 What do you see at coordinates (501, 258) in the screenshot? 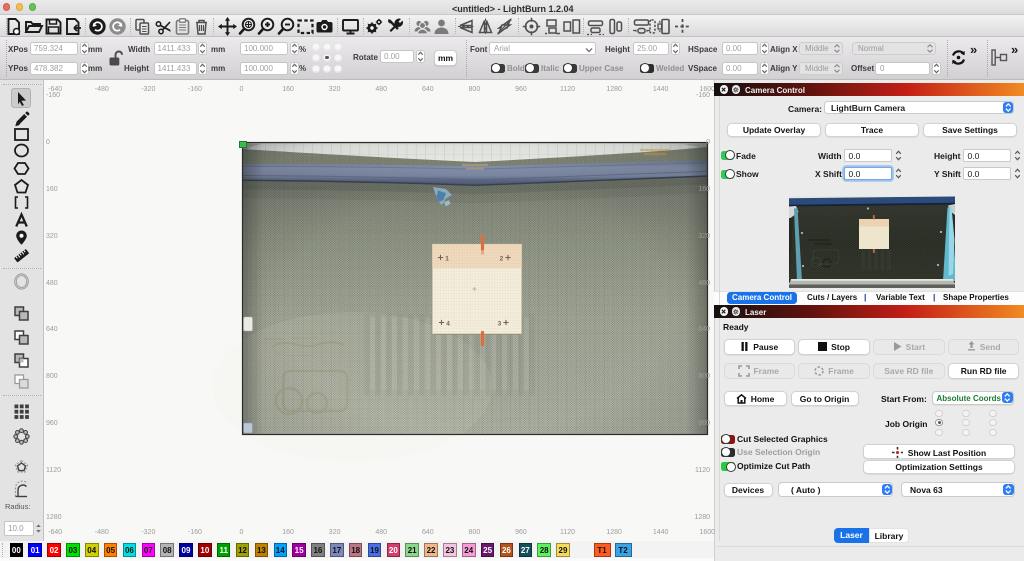
I see `svg-text: 2` at bounding box center [501, 258].